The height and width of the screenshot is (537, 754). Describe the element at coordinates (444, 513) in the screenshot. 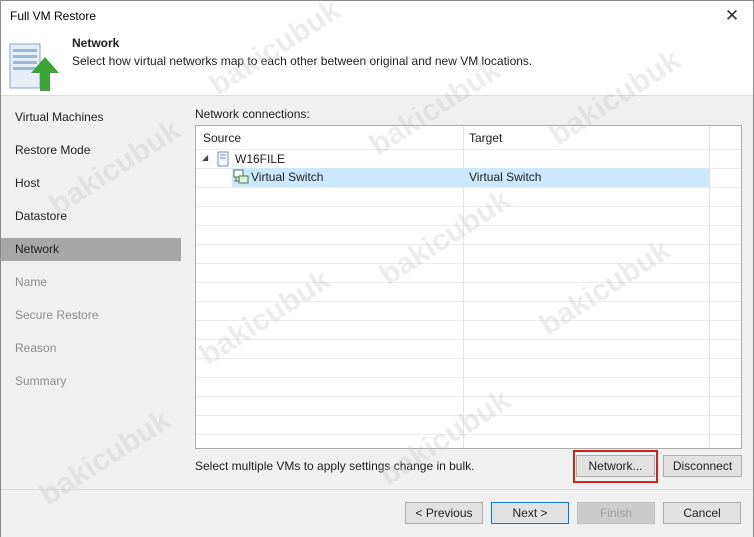

I see `previous-button: < Previous` at that location.